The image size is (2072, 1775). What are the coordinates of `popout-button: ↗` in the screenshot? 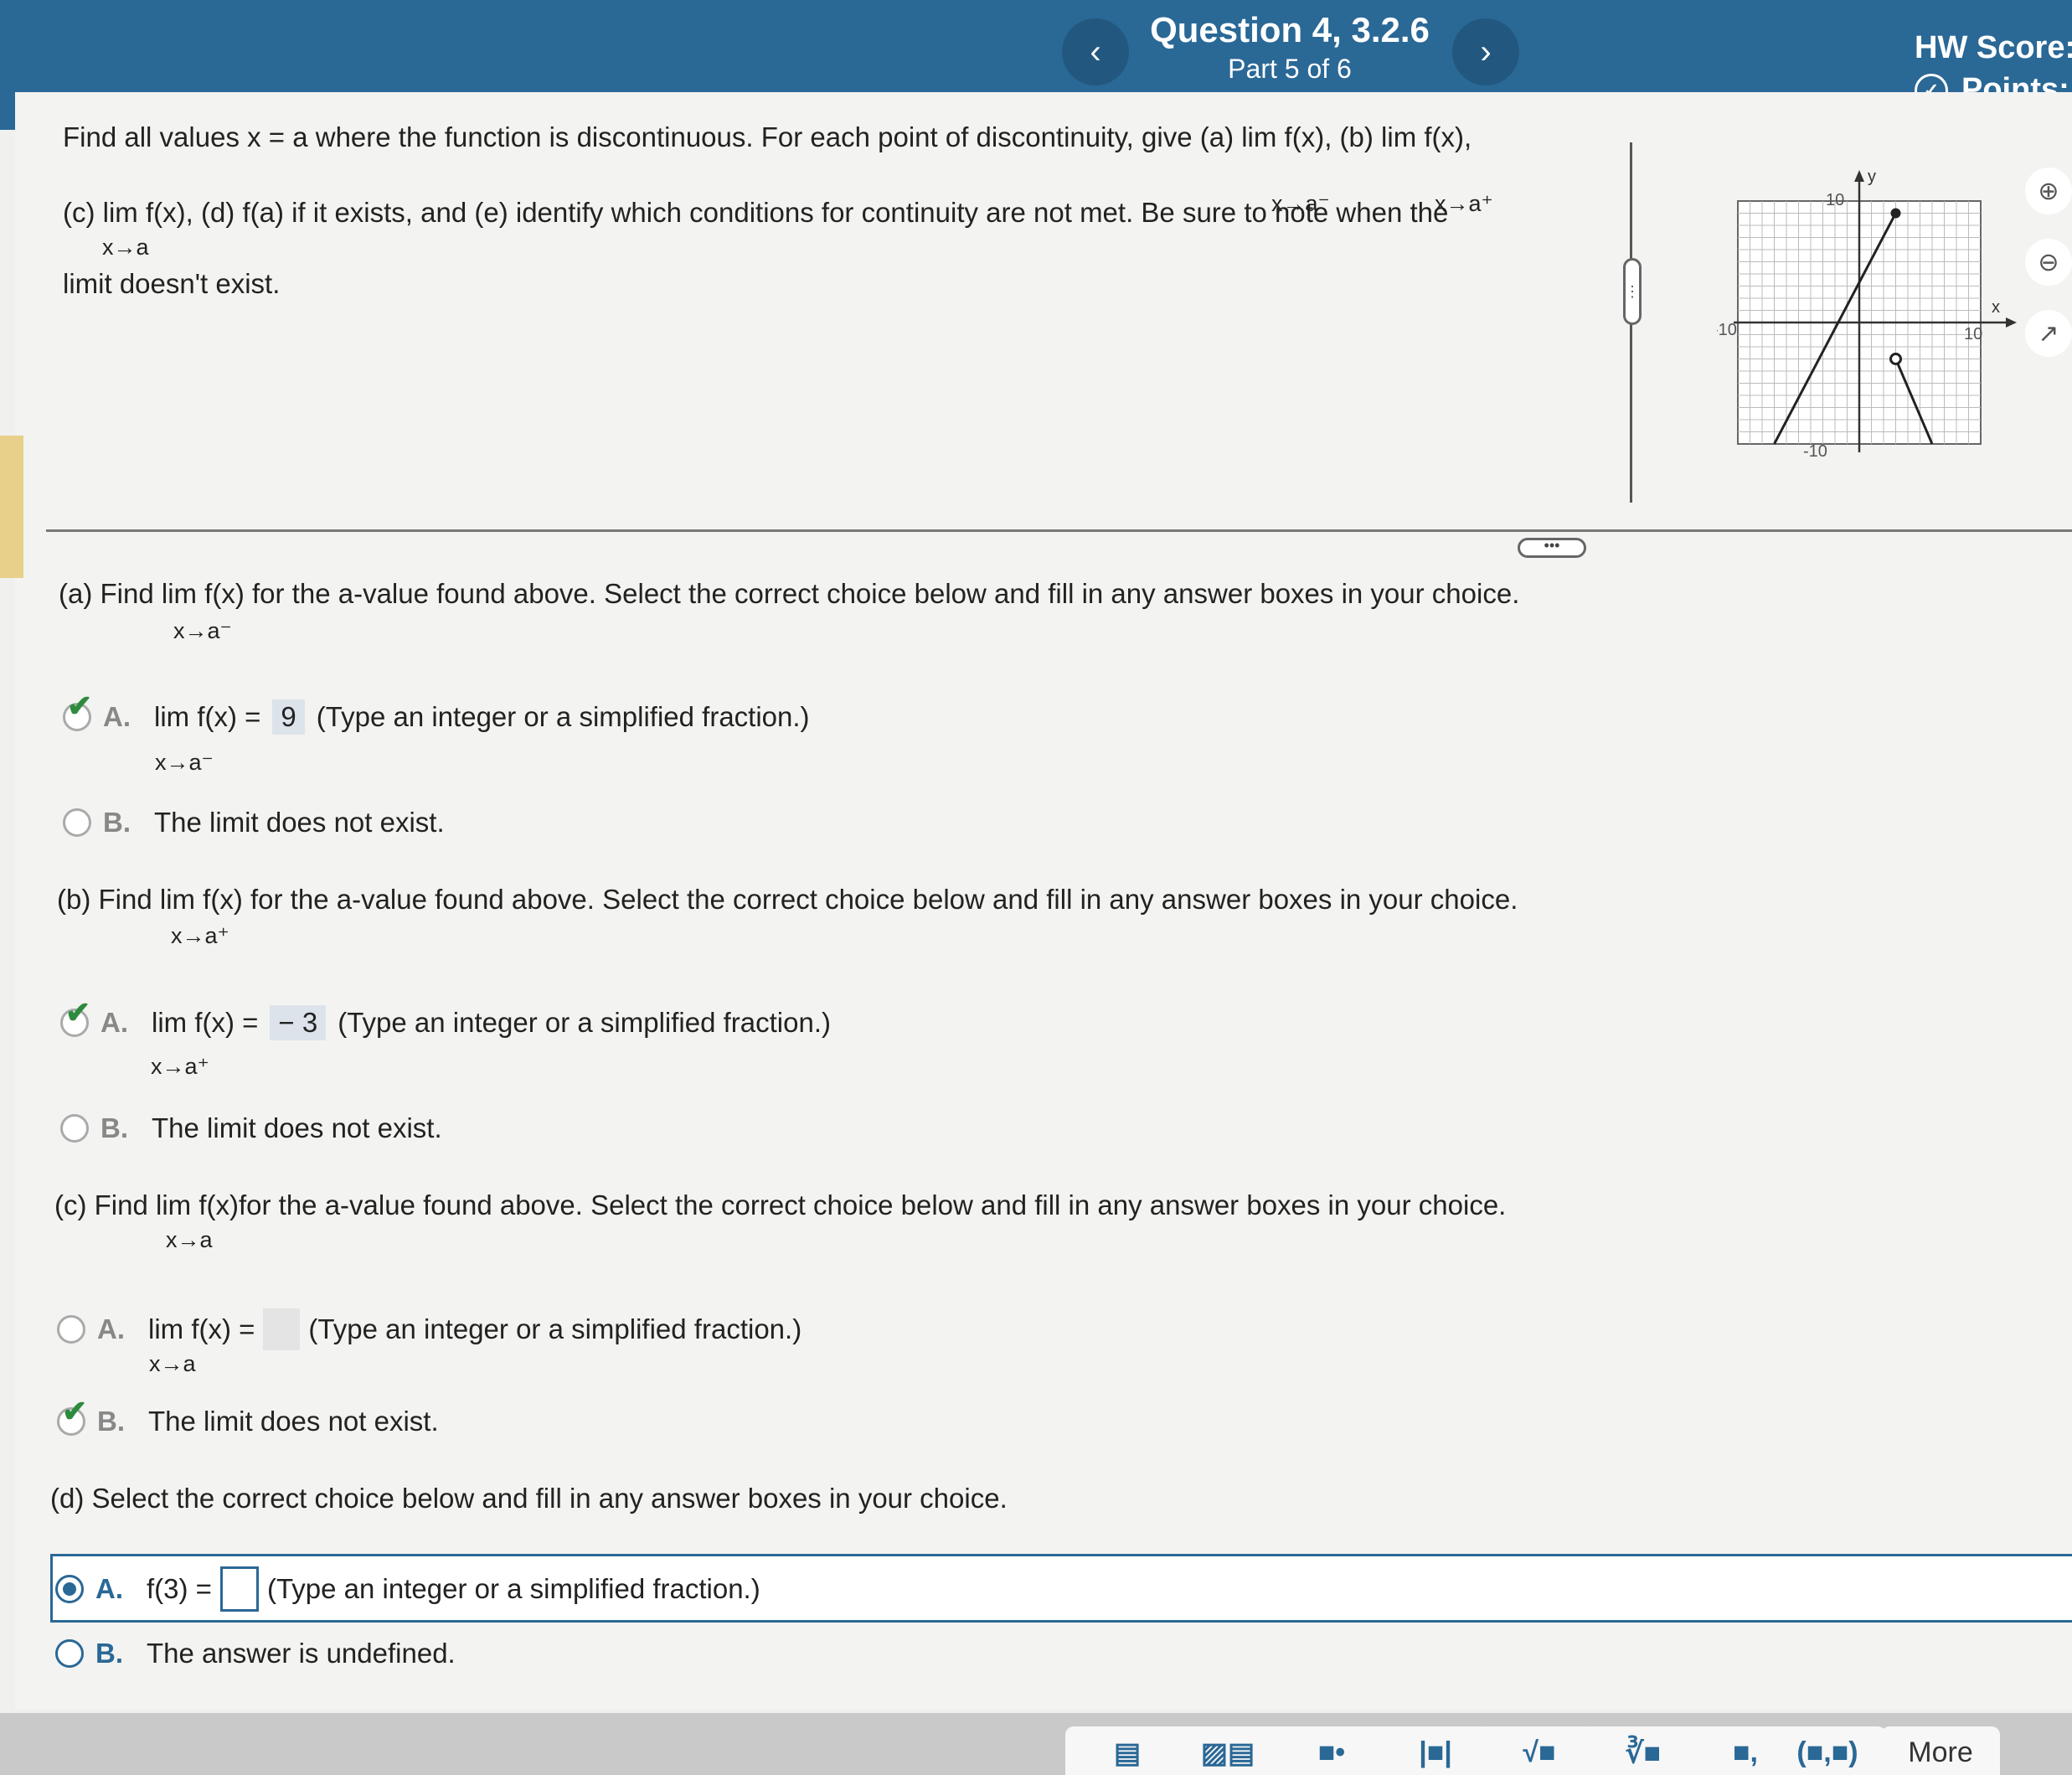 It's located at (2048, 334).